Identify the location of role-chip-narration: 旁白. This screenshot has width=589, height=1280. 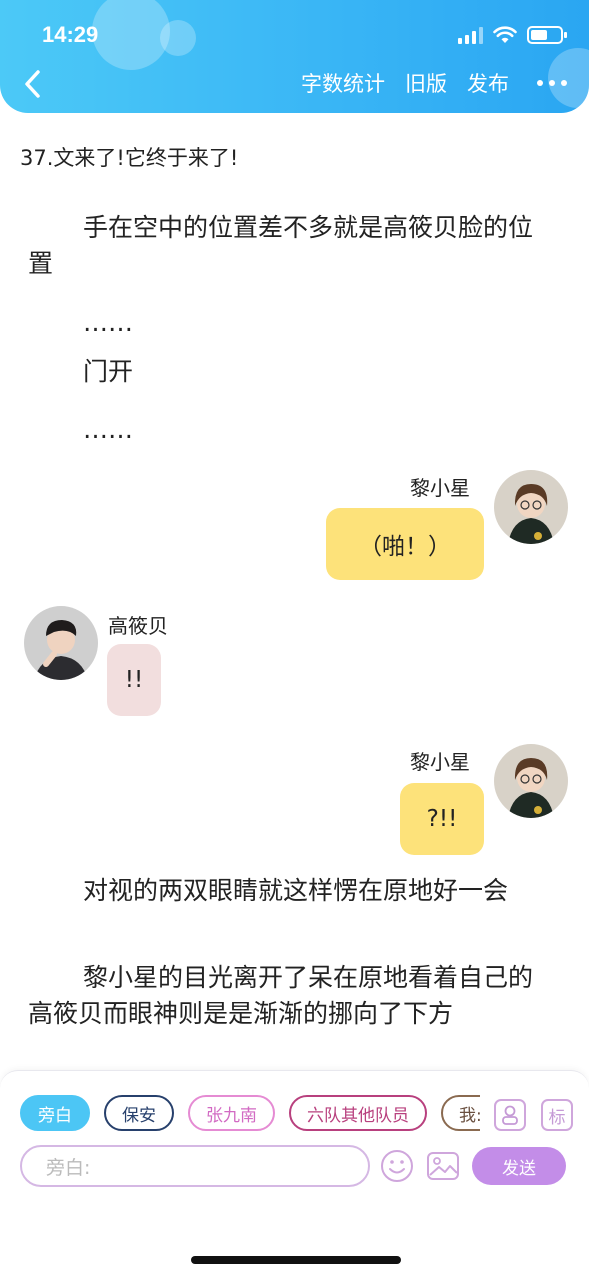
(55, 1113).